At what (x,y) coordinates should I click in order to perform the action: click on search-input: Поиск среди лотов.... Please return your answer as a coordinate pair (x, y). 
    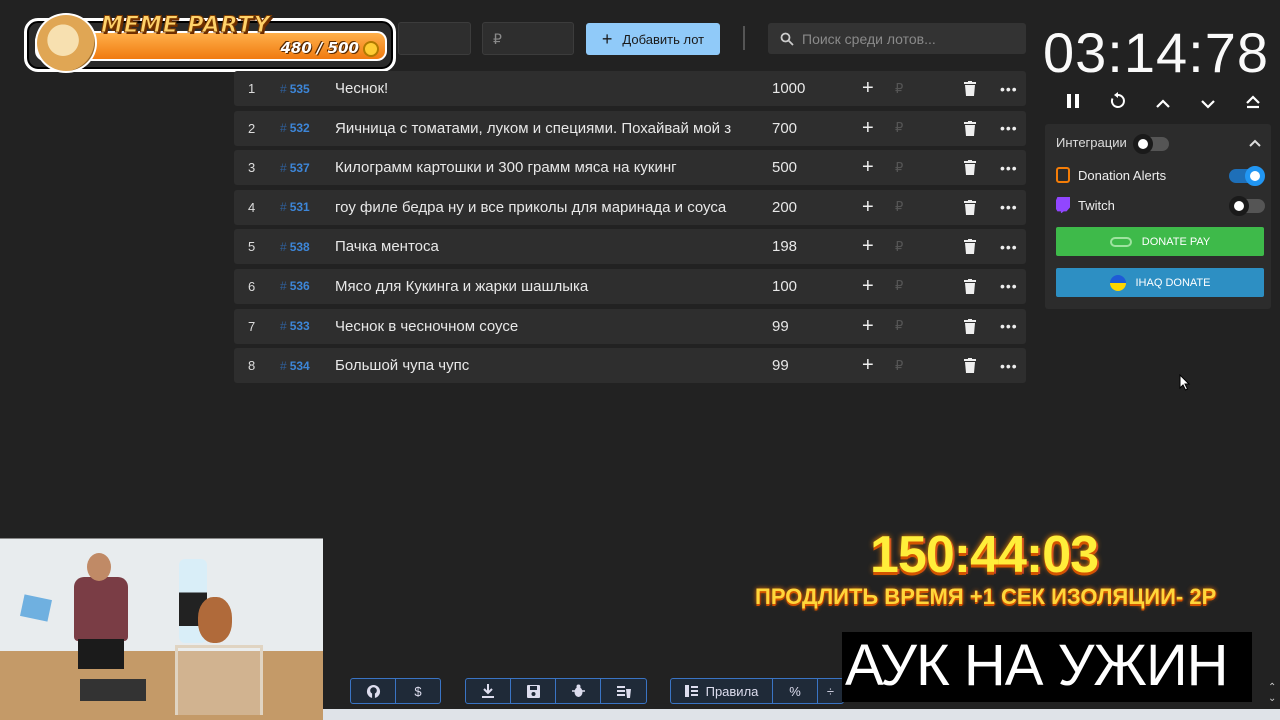
    Looking at the image, I should click on (897, 38).